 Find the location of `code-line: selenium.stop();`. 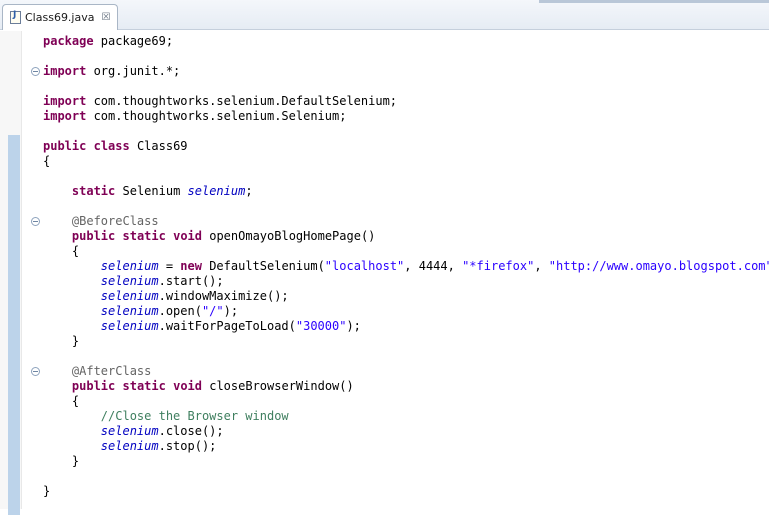

code-line: selenium.stop(); is located at coordinates (406, 446).